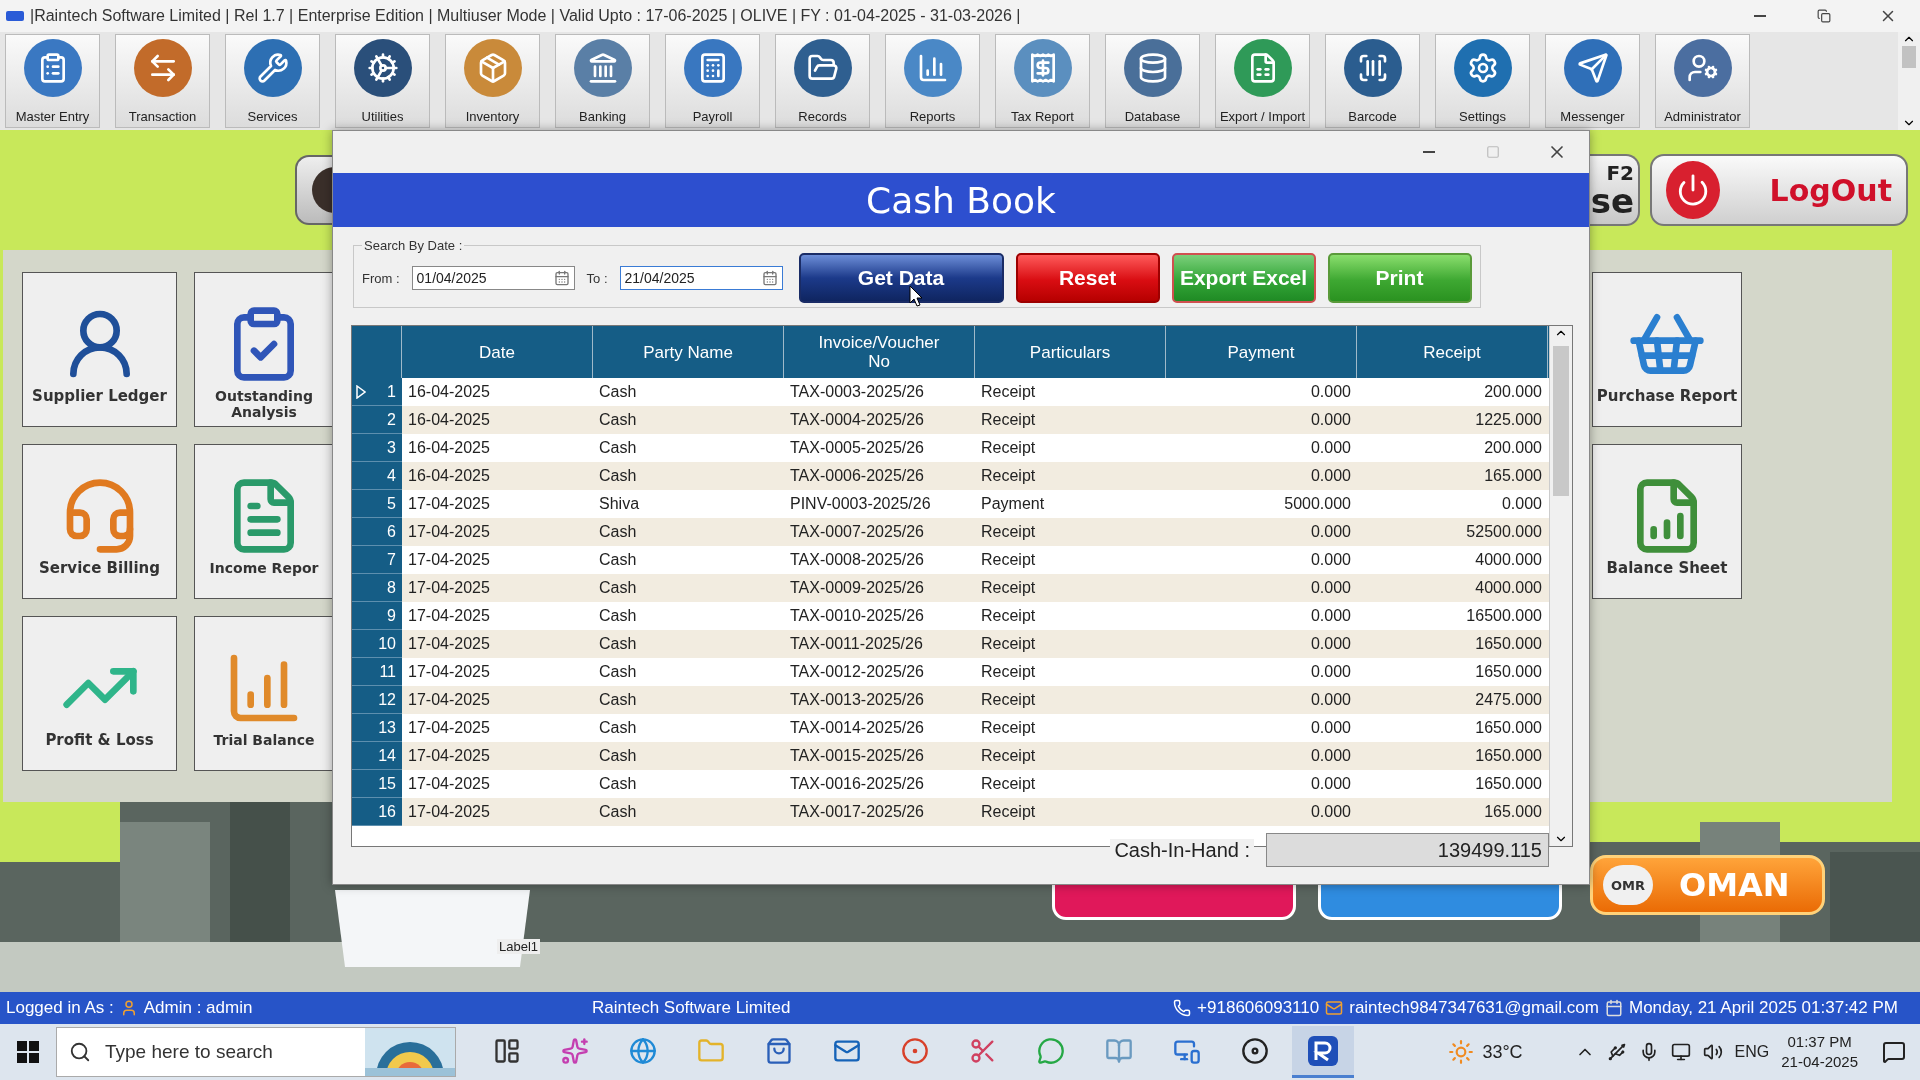 This screenshot has height=1080, width=1920. What do you see at coordinates (377, 616) in the screenshot?
I see `row-header: 9` at bounding box center [377, 616].